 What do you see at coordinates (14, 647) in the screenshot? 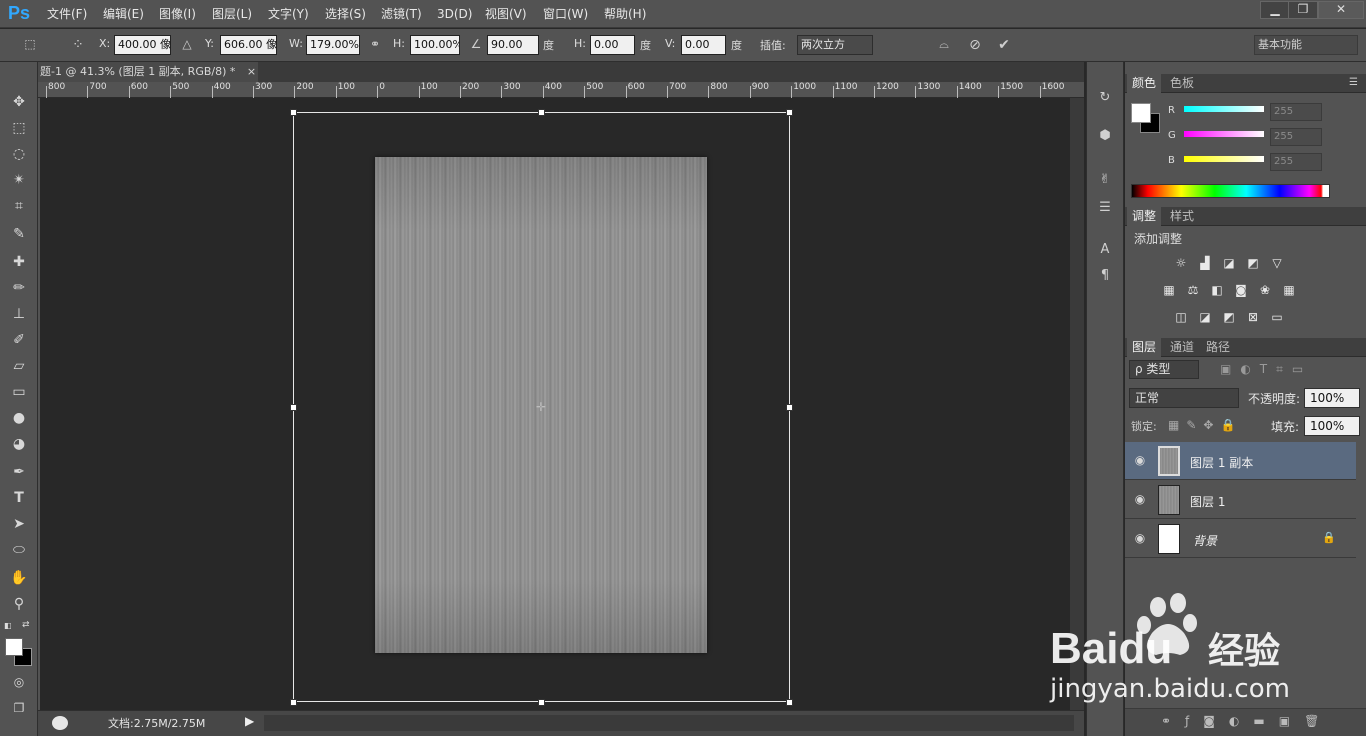
I see `foreground-color-swatch` at bounding box center [14, 647].